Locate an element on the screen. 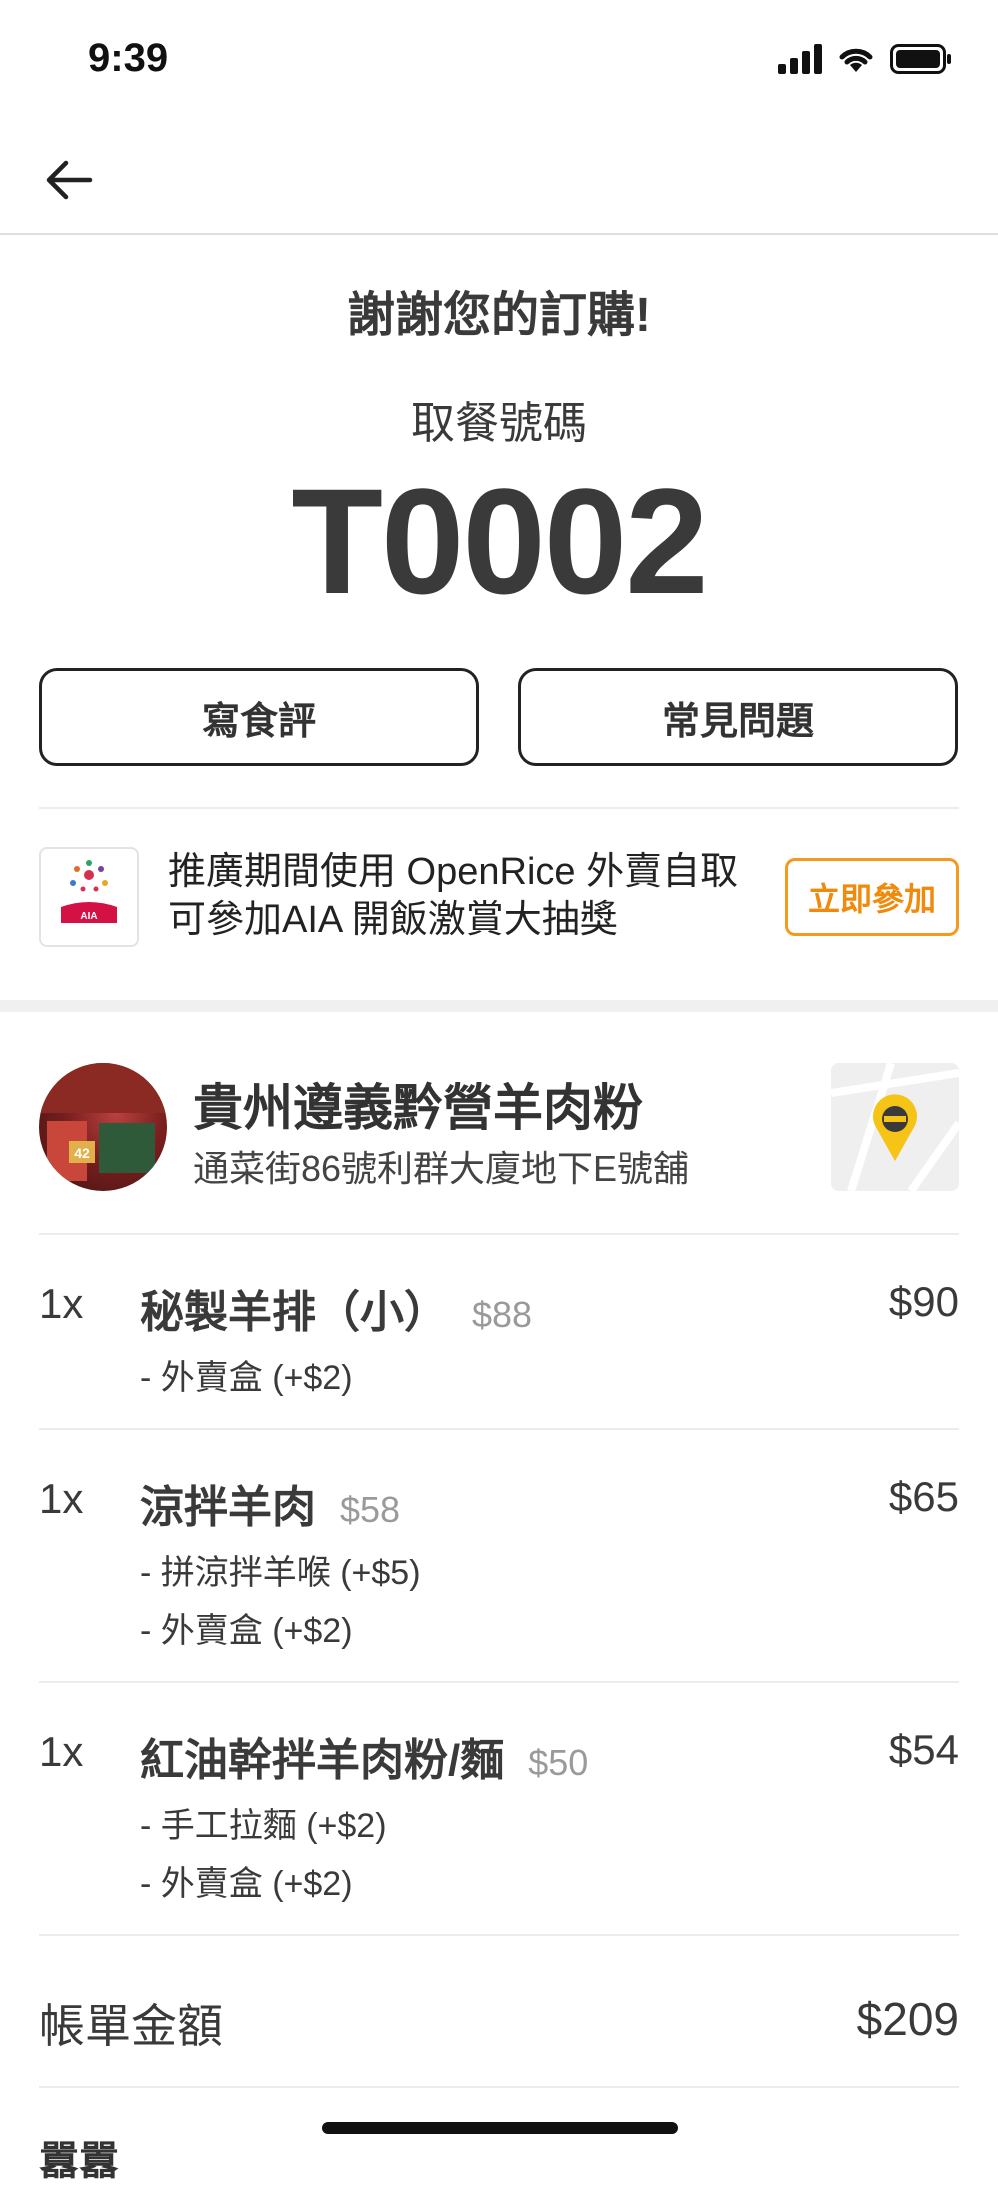 The image size is (998, 2186). item-name-text: 涼拌羊肉 is located at coordinates (228, 1507).